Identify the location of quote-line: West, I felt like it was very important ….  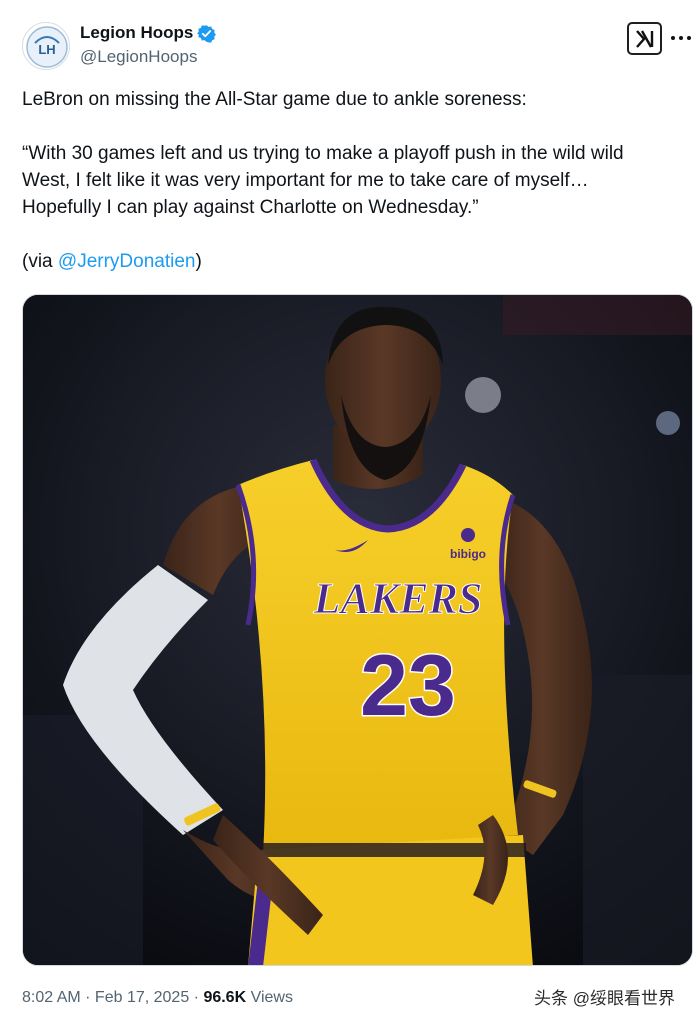
(305, 180).